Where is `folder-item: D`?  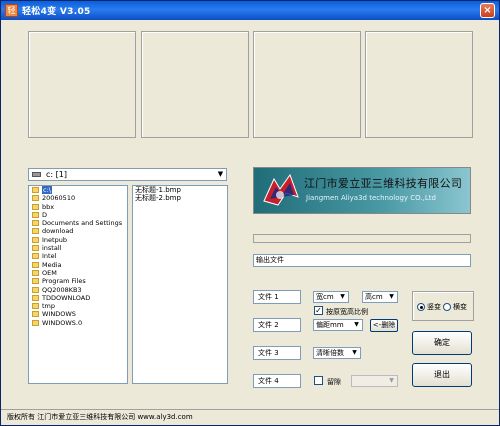 folder-item: D is located at coordinates (78, 215).